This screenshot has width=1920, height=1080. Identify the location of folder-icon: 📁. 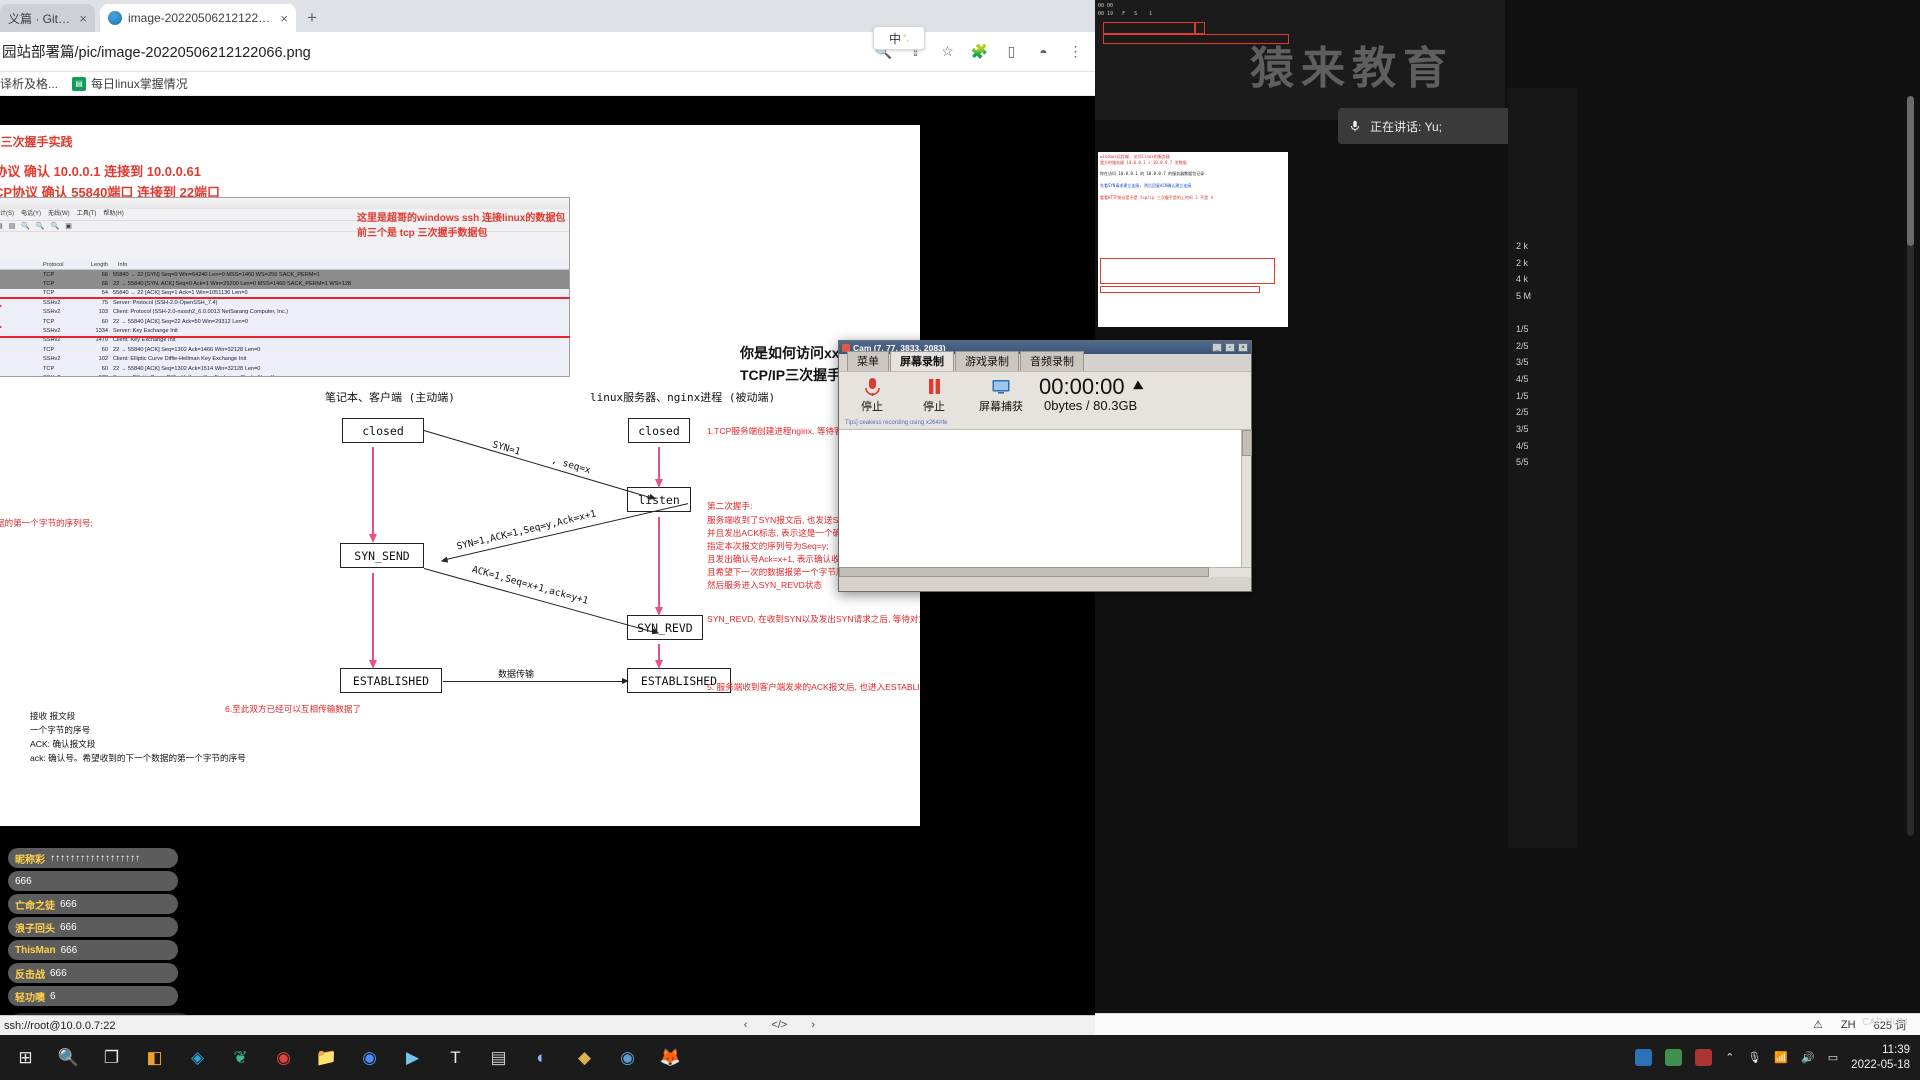
(326, 1057).